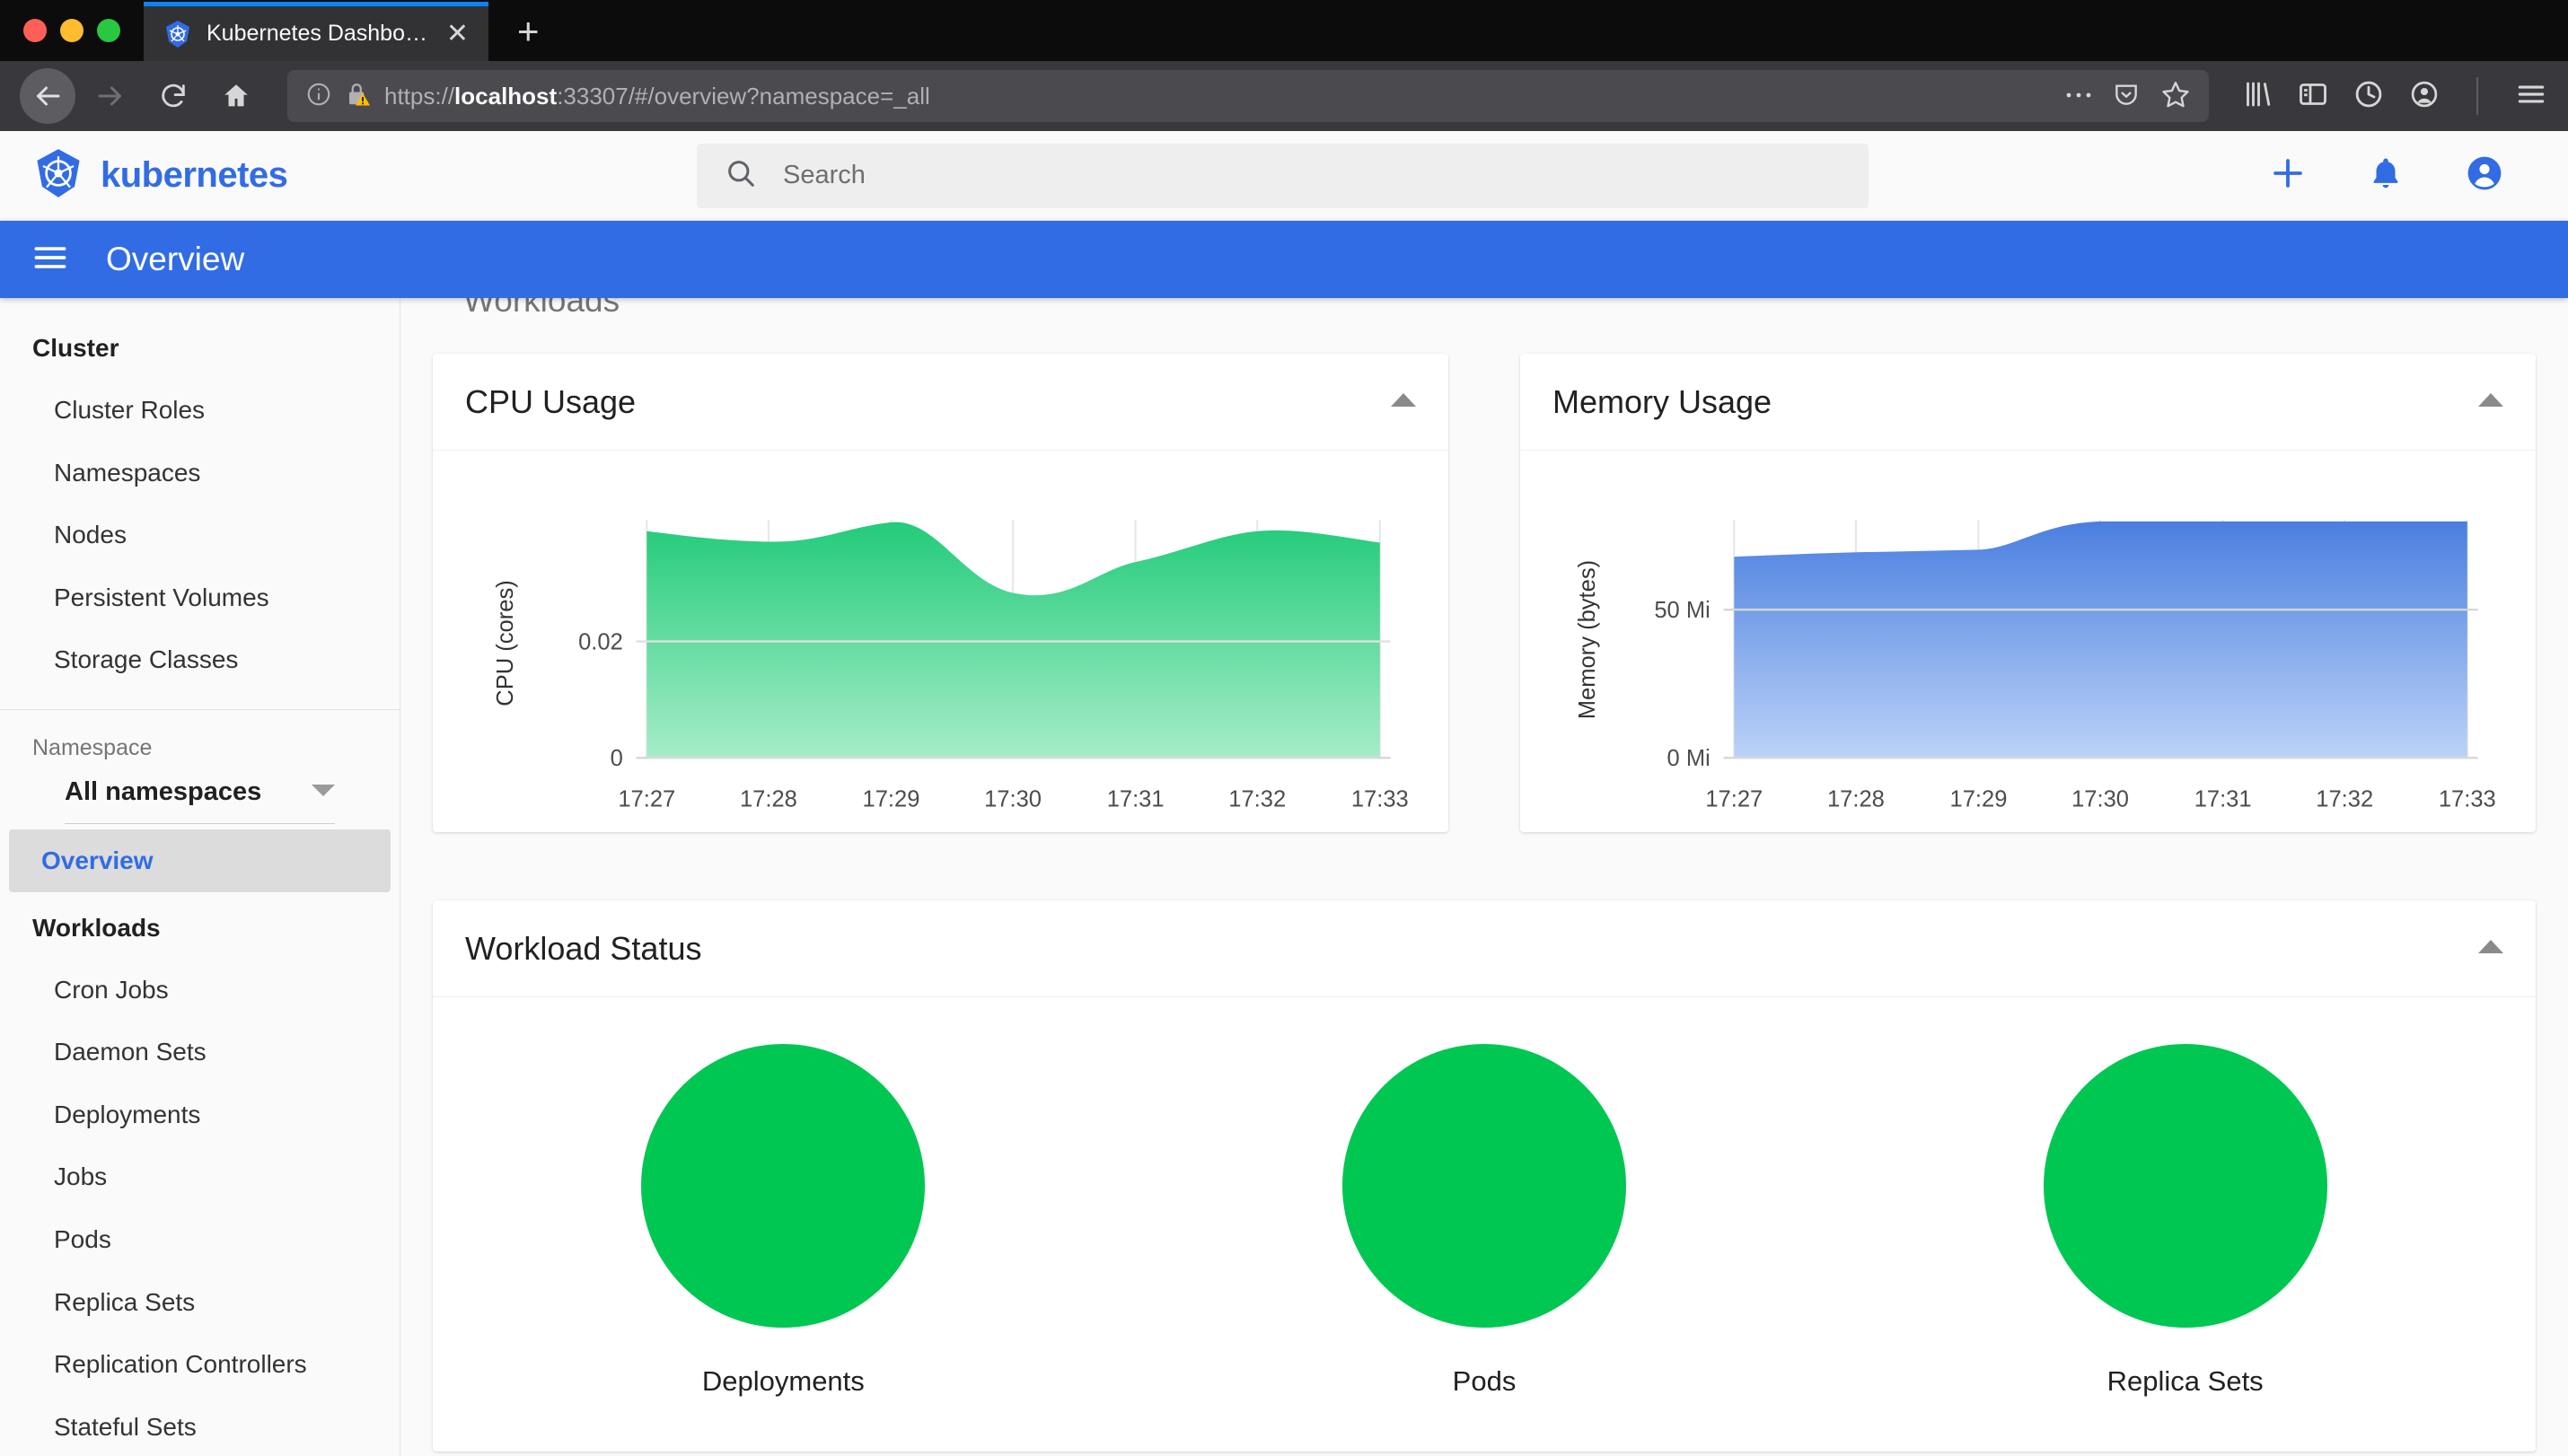 The width and height of the screenshot is (2568, 1456). What do you see at coordinates (505, 643) in the screenshot?
I see `cpu-axis-label: CPU (cores)` at bounding box center [505, 643].